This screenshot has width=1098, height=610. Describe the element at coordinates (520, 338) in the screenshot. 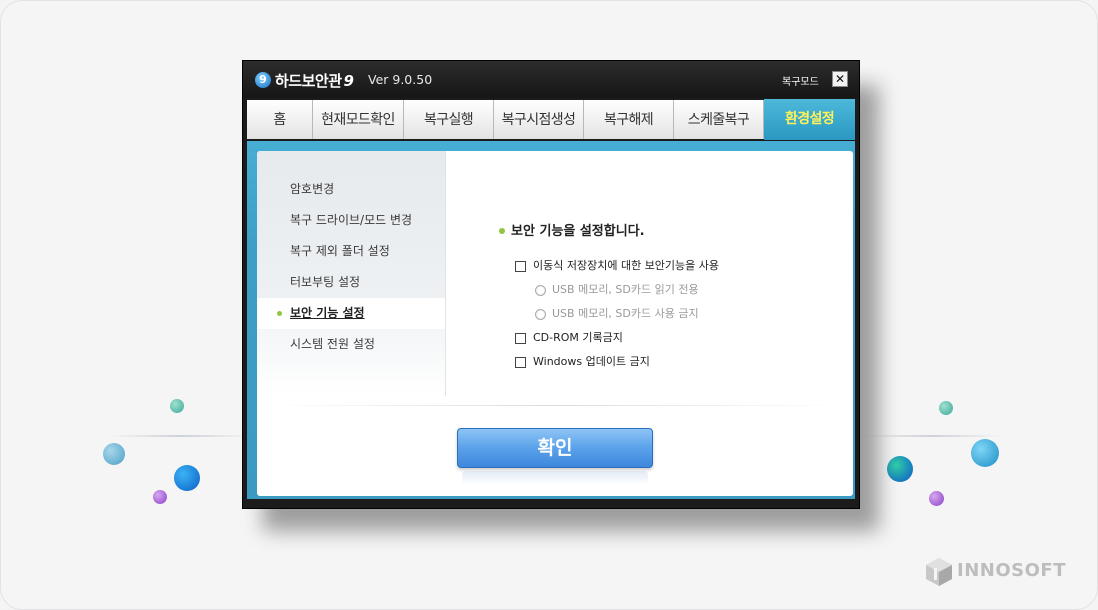

I see `cdrom-write-block-checkbox` at that location.